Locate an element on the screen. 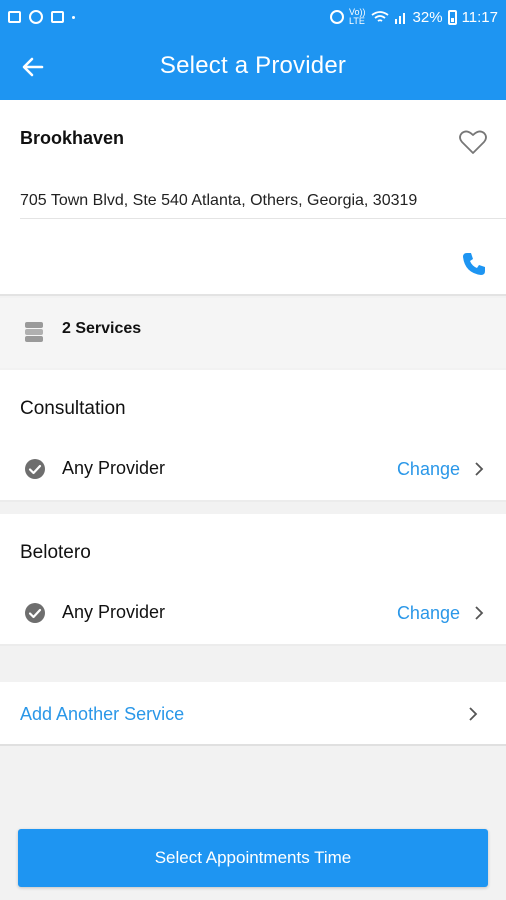  volte-indicator: Vo)) LTE is located at coordinates (357, 16).